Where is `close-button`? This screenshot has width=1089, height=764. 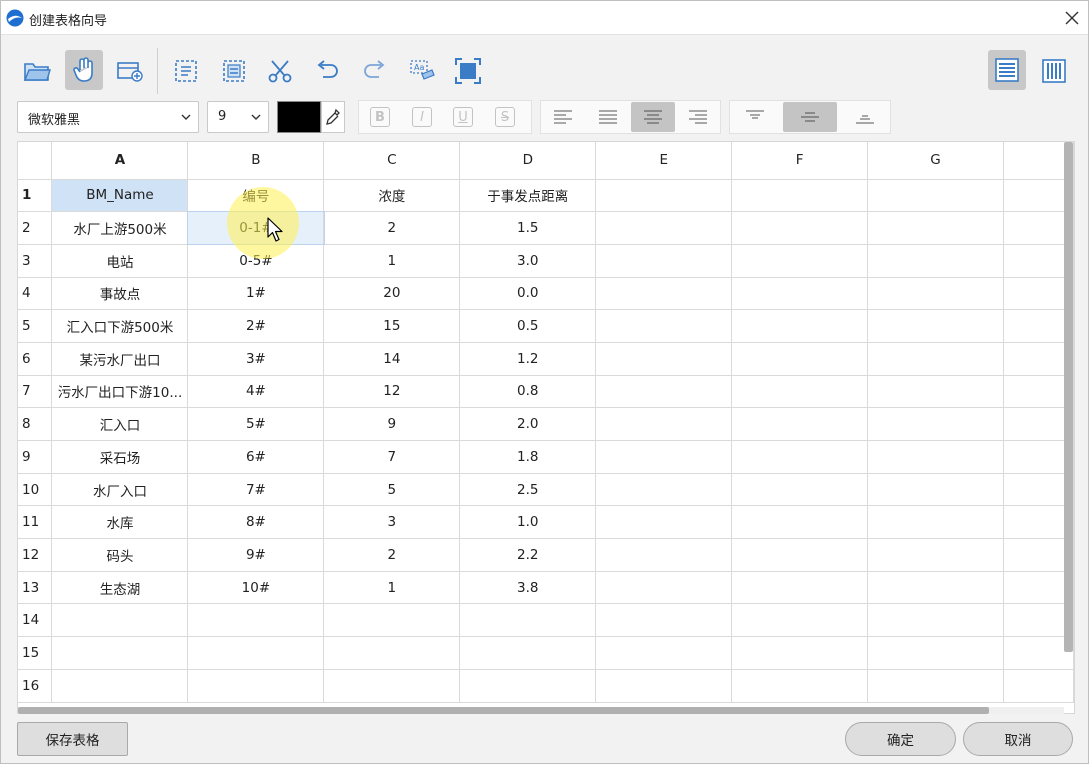
close-button is located at coordinates (1072, 18).